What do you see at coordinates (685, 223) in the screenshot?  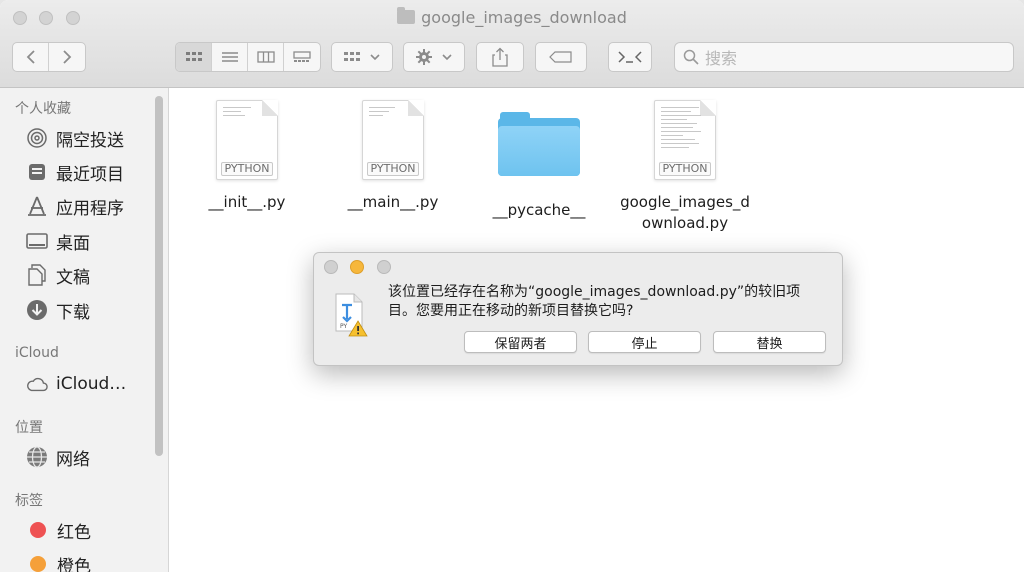 I see `file-name-line: ownload.py` at bounding box center [685, 223].